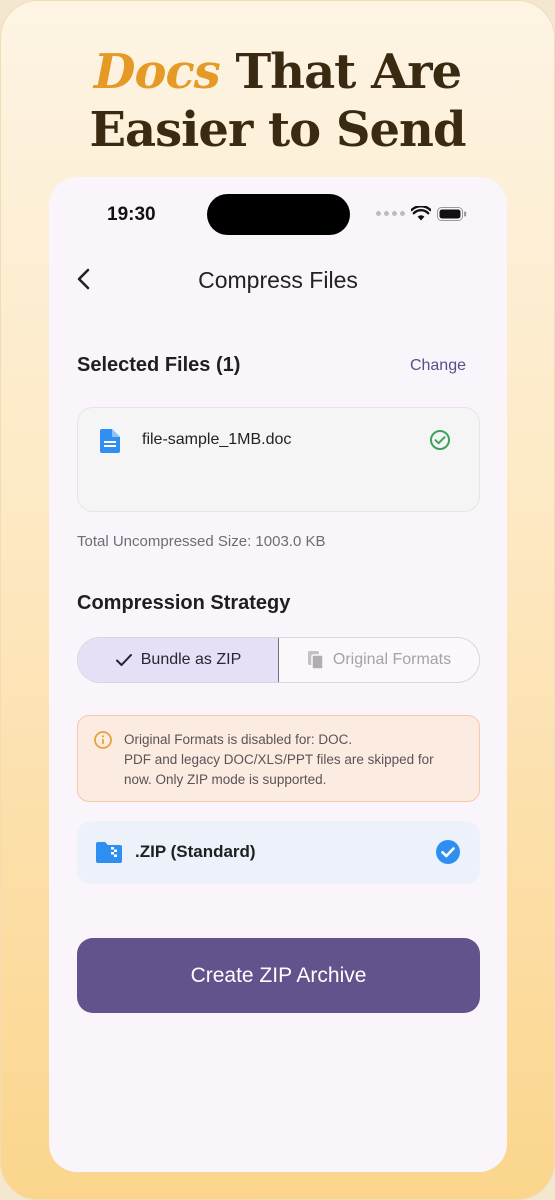 The image size is (555, 1200). What do you see at coordinates (438, 366) in the screenshot?
I see `change-button: Change` at bounding box center [438, 366].